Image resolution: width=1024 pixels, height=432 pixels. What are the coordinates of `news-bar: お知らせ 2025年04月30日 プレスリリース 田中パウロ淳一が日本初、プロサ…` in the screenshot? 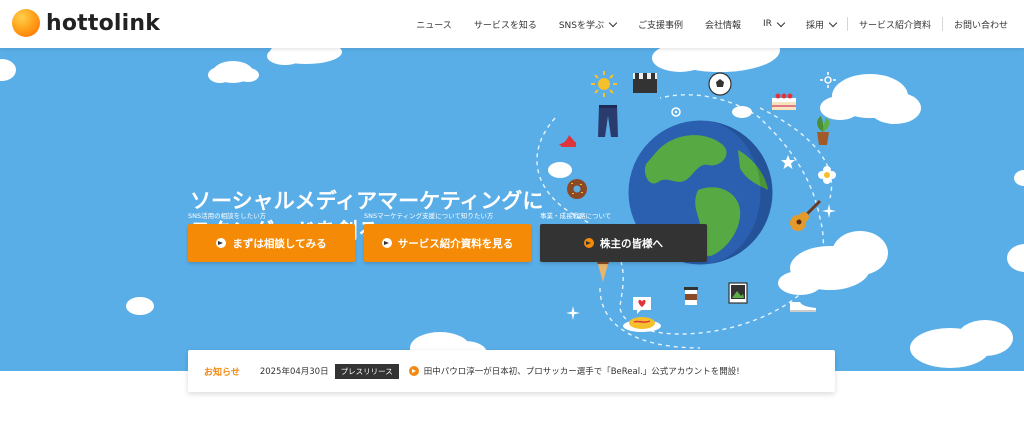 It's located at (511, 371).